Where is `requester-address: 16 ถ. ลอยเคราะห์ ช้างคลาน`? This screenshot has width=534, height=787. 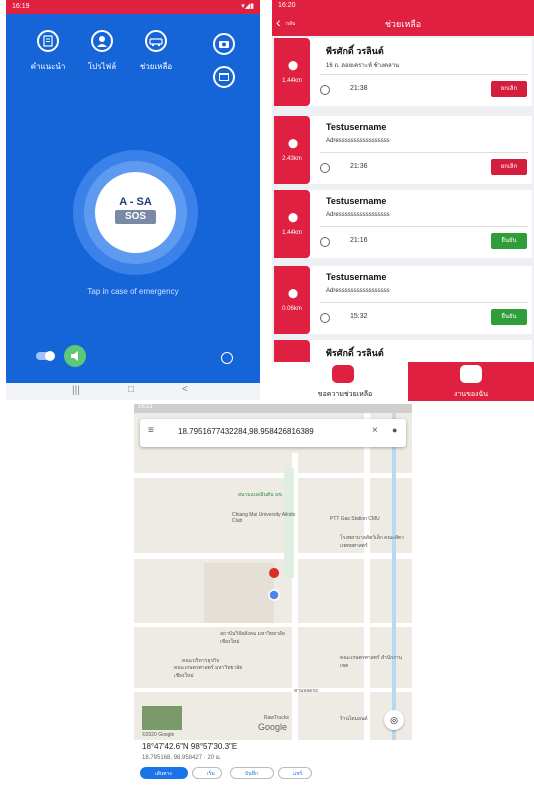 requester-address: 16 ถ. ลอยเคราะห์ ช้างคลาน is located at coordinates (363, 66).